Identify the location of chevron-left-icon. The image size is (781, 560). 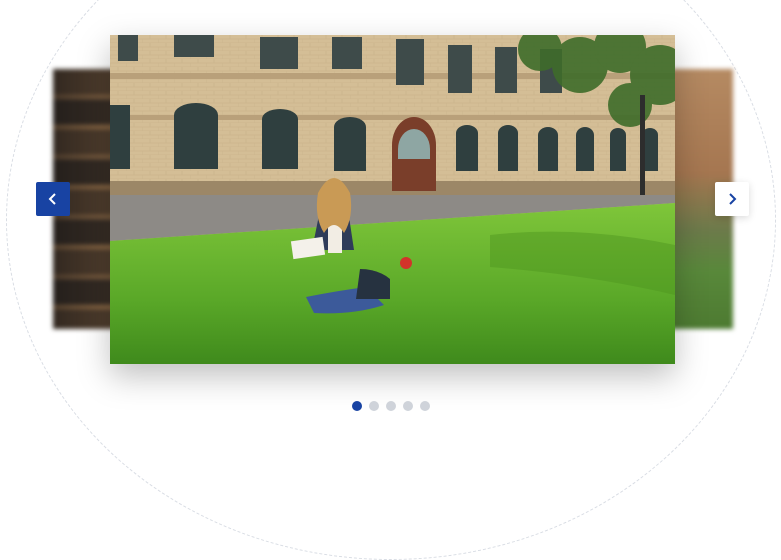
(52, 199).